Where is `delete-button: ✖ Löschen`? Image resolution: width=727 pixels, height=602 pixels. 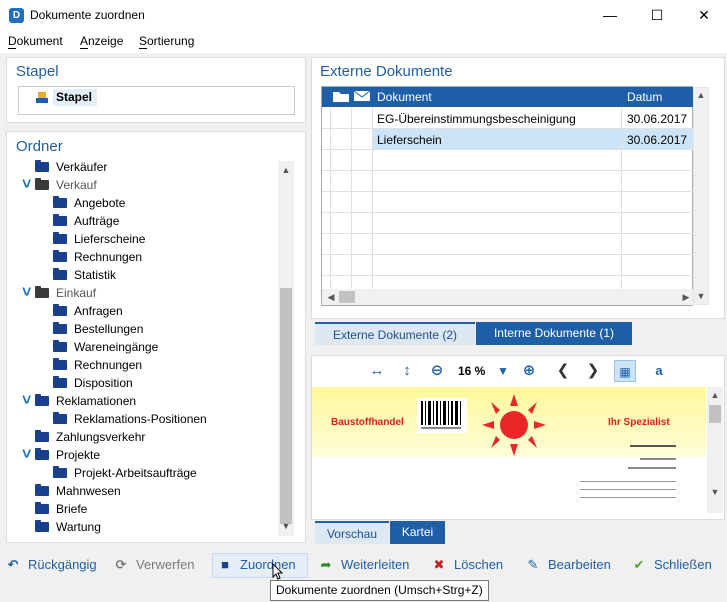
delete-button: ✖ Löschen is located at coordinates (467, 565).